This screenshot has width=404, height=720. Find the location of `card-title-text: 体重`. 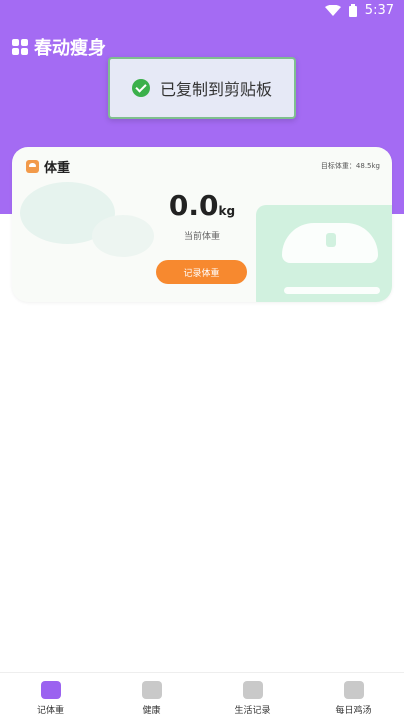

card-title-text: 体重 is located at coordinates (57, 168).